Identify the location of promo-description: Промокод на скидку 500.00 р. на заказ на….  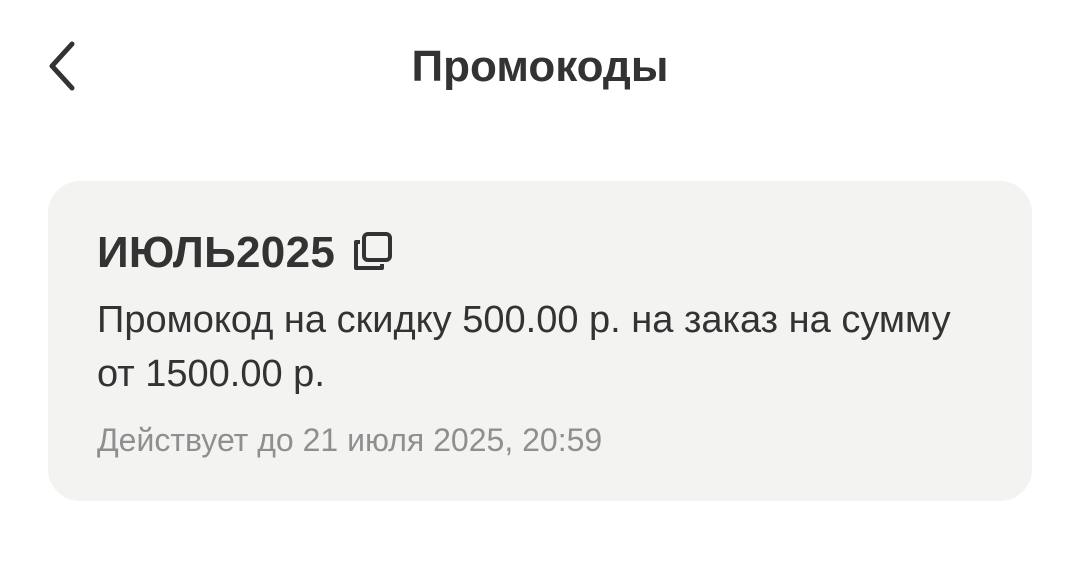
(524, 347).